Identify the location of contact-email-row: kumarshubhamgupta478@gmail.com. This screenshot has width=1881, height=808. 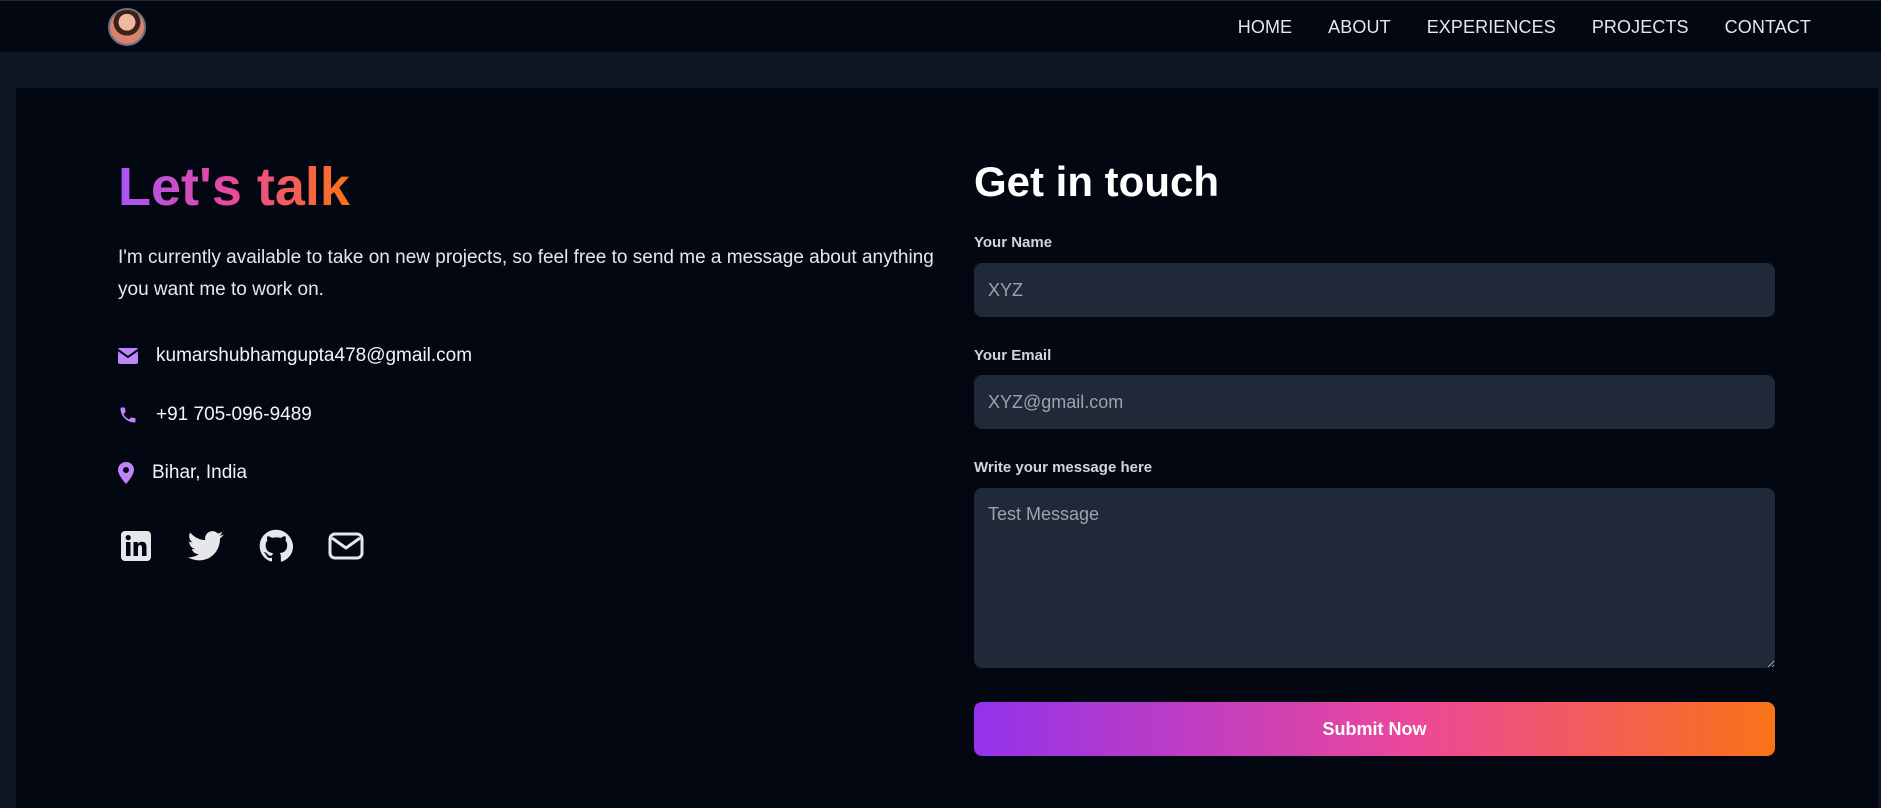
(295, 356).